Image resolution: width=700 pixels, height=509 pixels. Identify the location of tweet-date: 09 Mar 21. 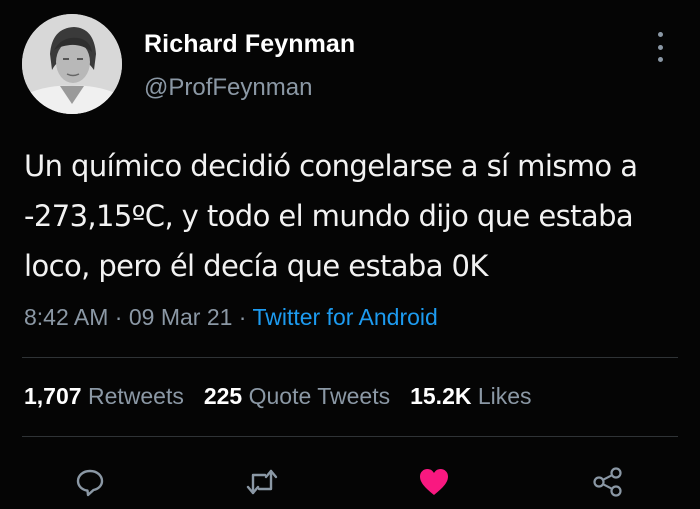
(180, 317).